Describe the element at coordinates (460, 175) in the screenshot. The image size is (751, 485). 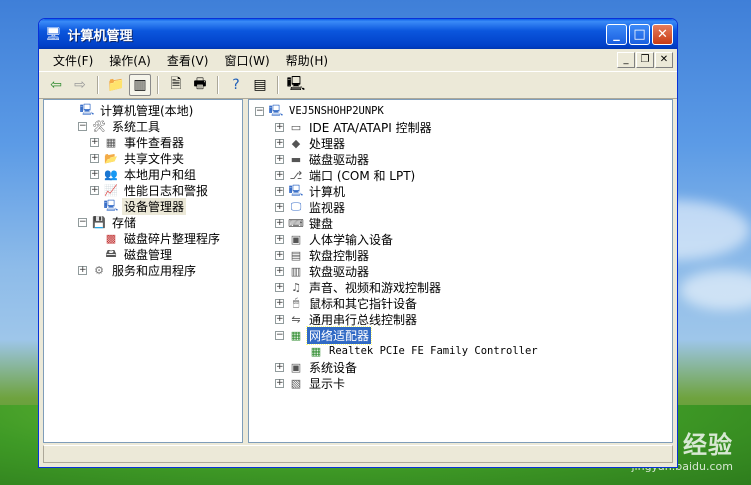
I see `tree-node: + ⎇ 端口 (COM 和 LPT)` at that location.